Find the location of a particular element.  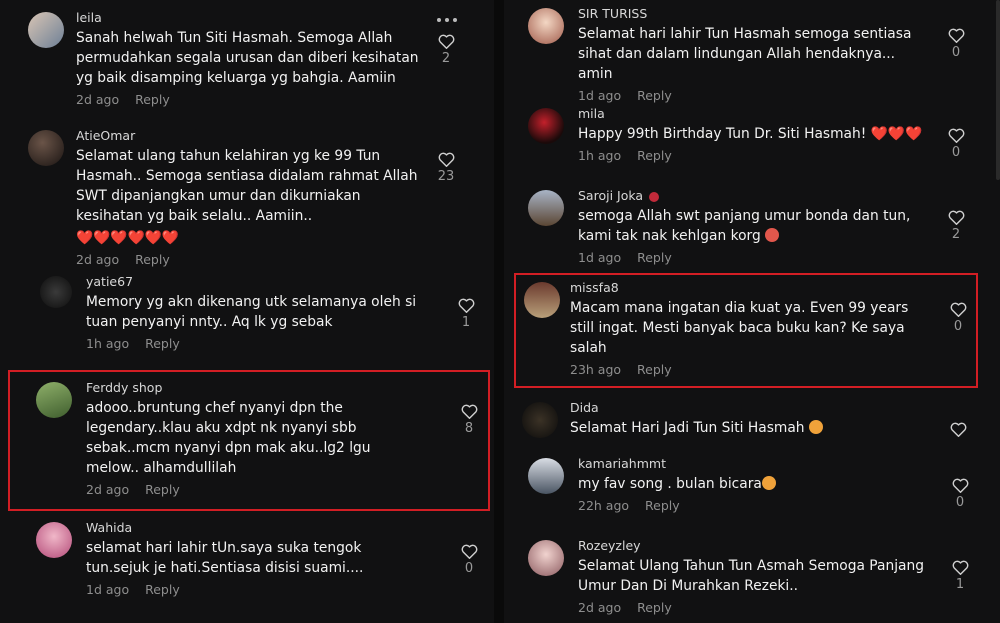

like-button: 23 is located at coordinates (446, 168).